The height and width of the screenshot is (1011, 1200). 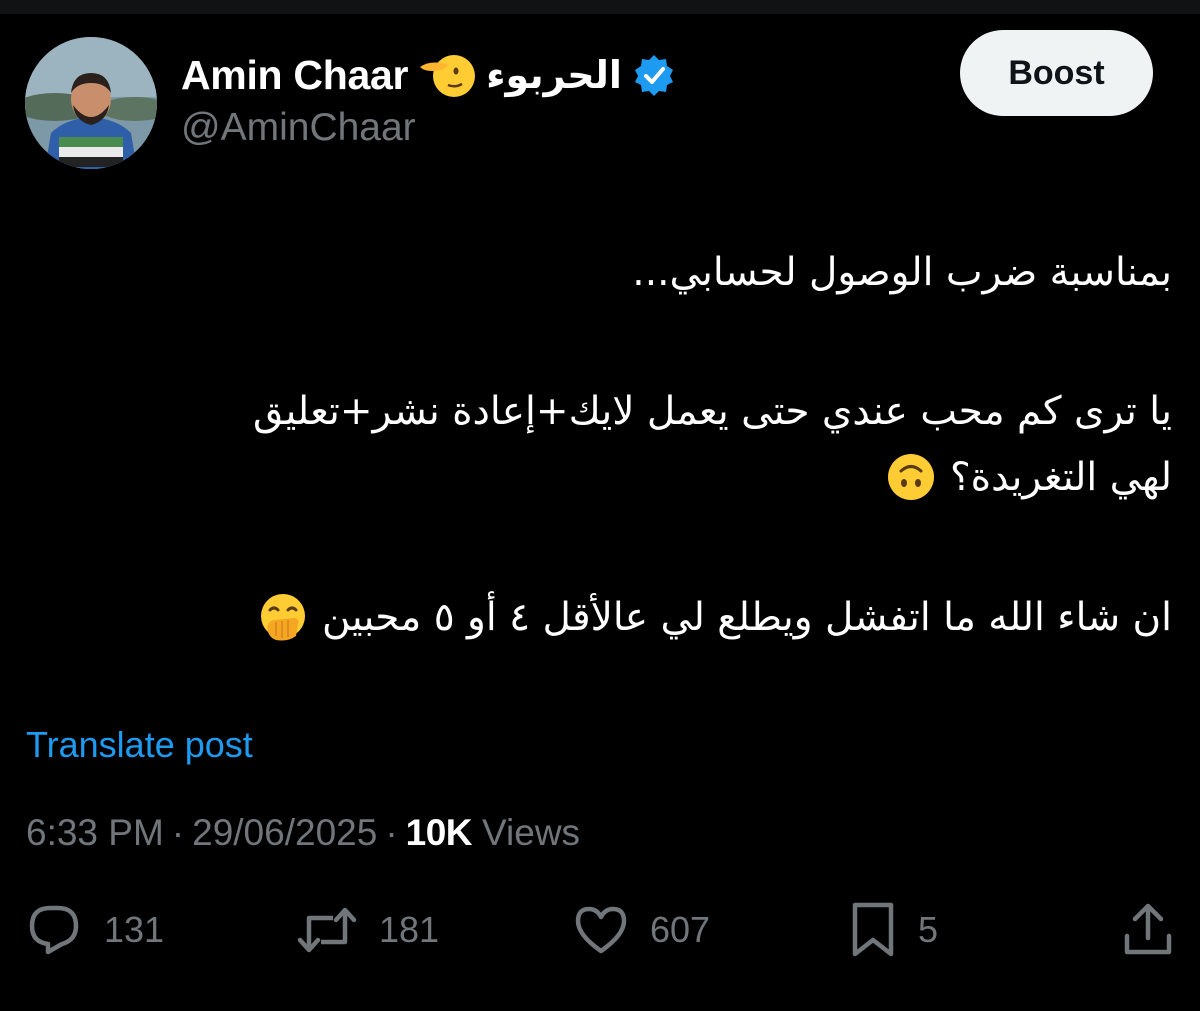 I want to click on tweet-text-line-3-row: لهي التغريدة؟, so click(x=602, y=477).